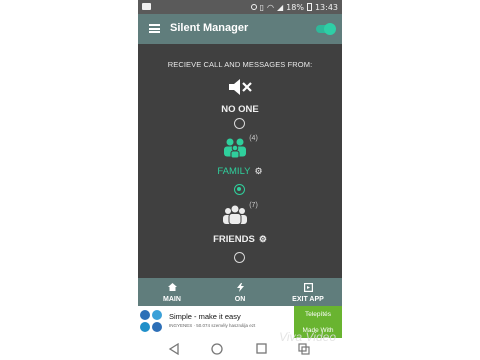  What do you see at coordinates (253, 7) in the screenshot?
I see `alarm-icon` at bounding box center [253, 7].